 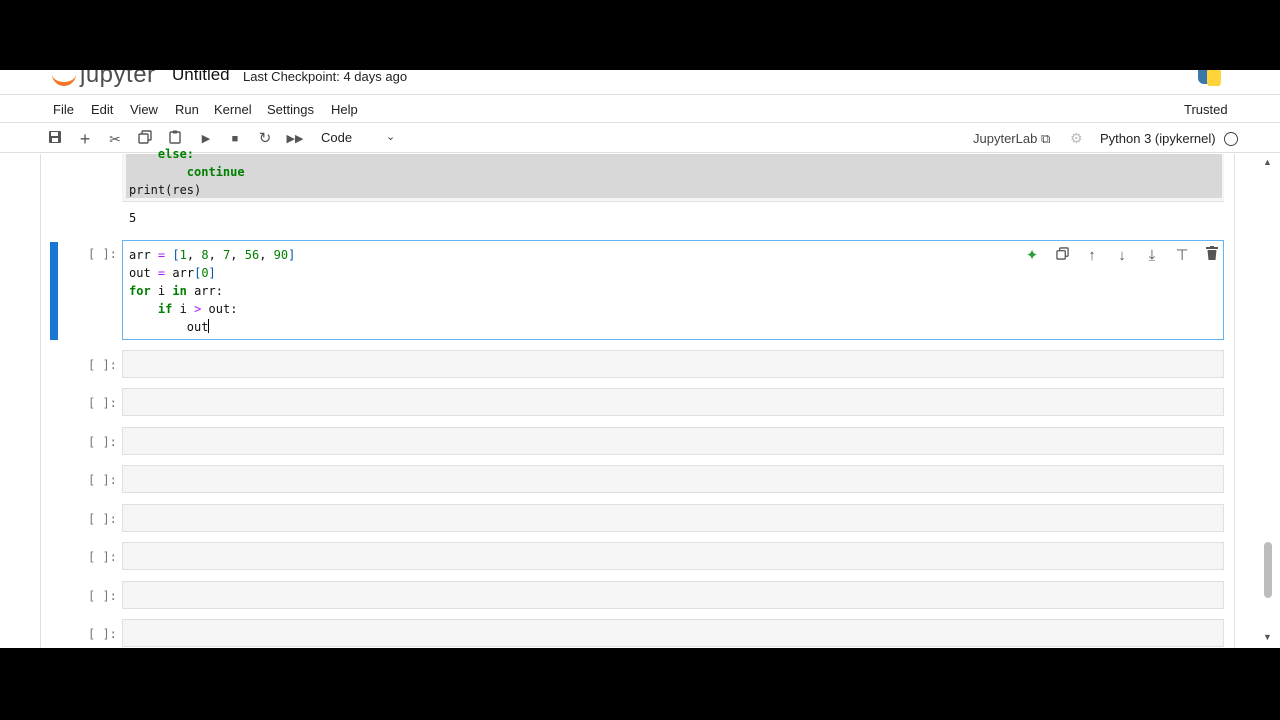 What do you see at coordinates (144, 109) in the screenshot?
I see `menu-view: View` at bounding box center [144, 109].